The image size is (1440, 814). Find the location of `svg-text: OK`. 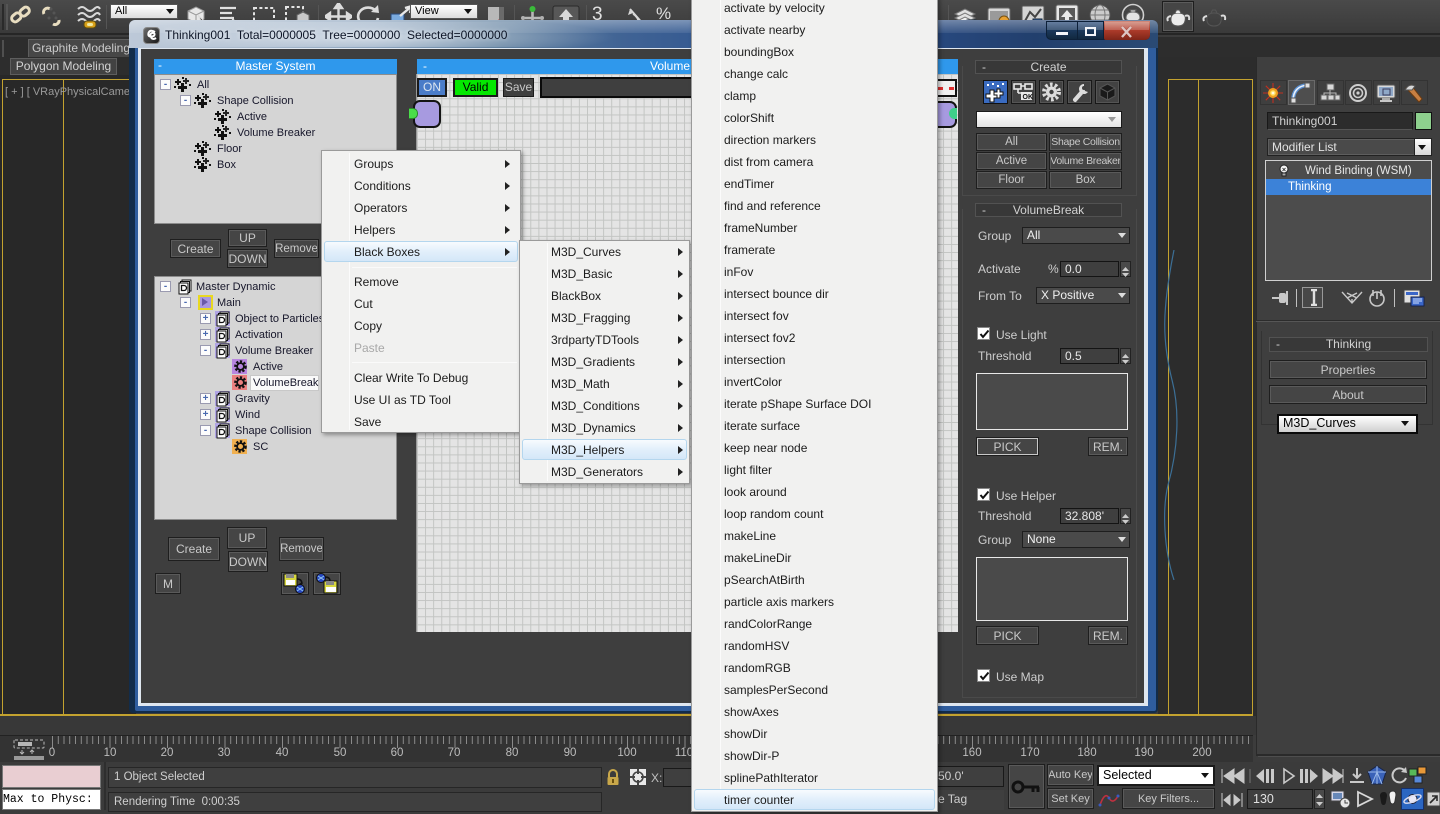

svg-text: OK is located at coordinates (1028, 97).